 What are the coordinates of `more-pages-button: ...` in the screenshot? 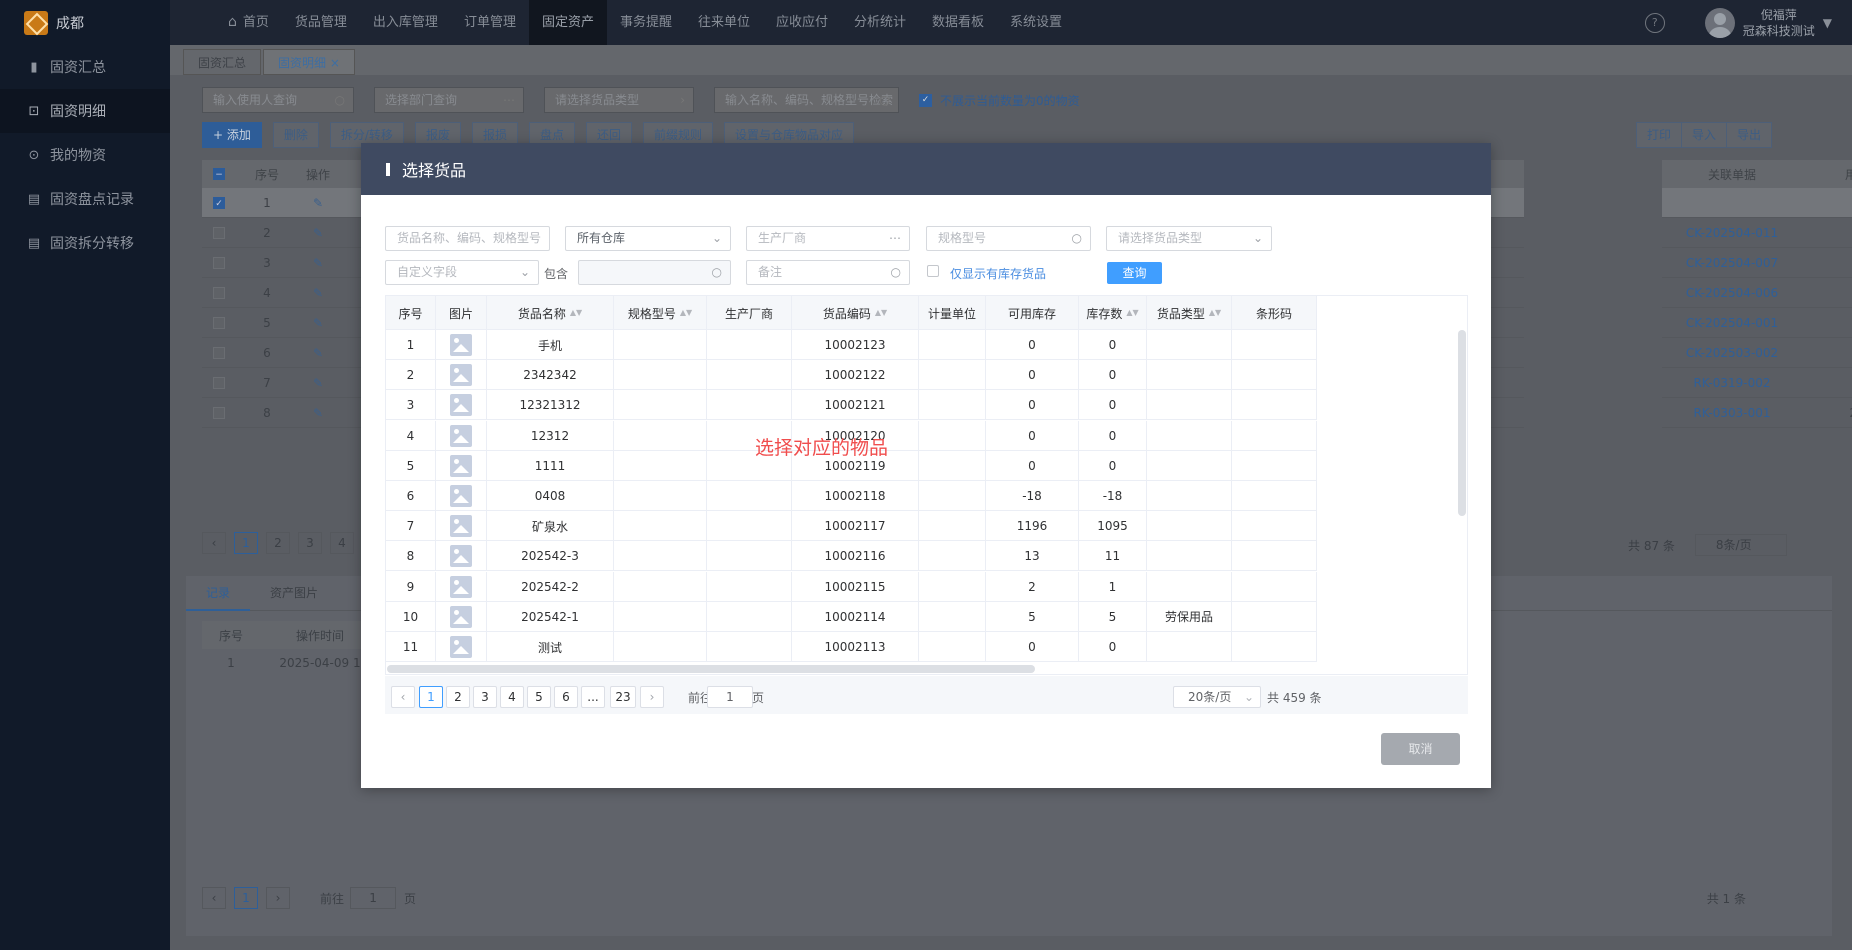 It's located at (593, 697).